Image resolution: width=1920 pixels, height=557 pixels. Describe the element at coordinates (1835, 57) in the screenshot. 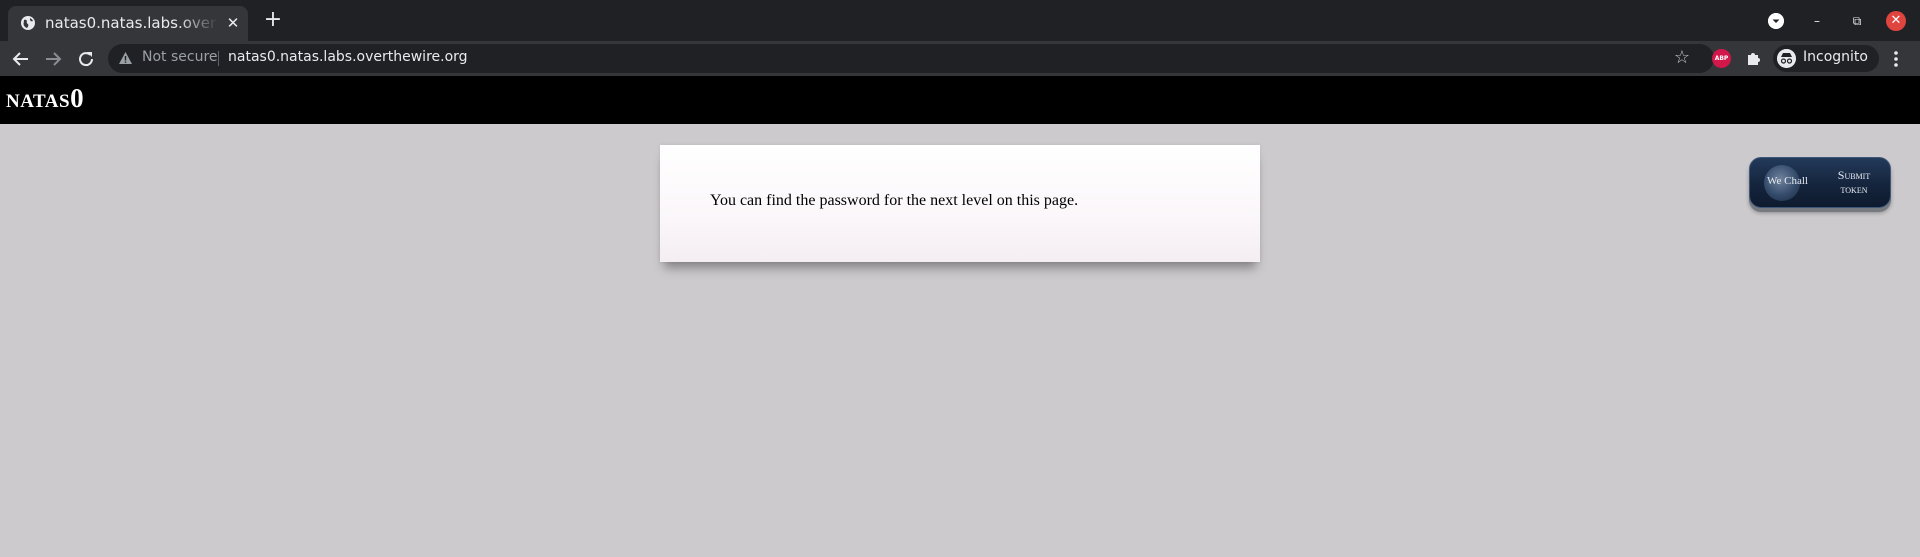

I see `incognito-label: Incognito` at that location.